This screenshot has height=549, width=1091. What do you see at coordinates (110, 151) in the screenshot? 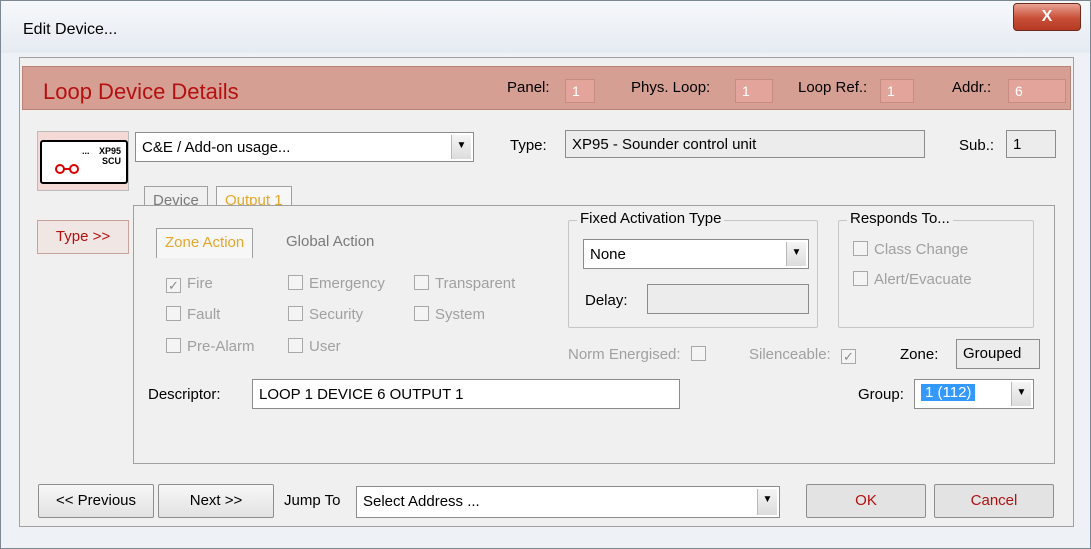
I see `icon-text-xp95: XP95` at bounding box center [110, 151].